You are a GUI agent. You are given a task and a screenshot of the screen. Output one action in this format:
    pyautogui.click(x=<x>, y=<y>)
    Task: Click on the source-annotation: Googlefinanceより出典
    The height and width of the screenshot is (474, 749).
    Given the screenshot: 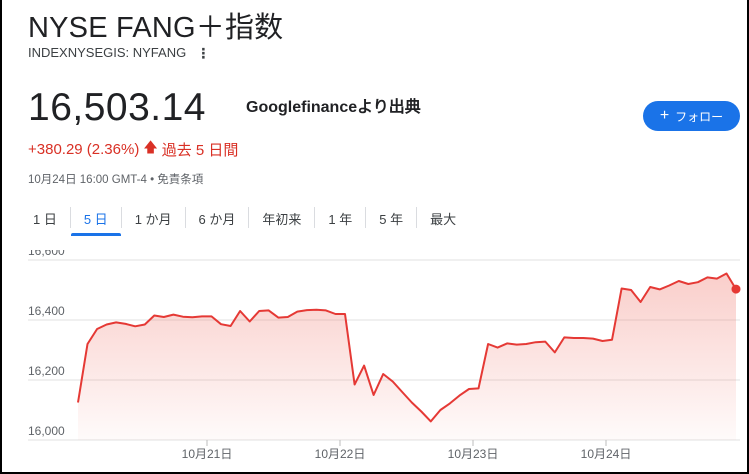 What is the action you would take?
    pyautogui.click(x=333, y=107)
    